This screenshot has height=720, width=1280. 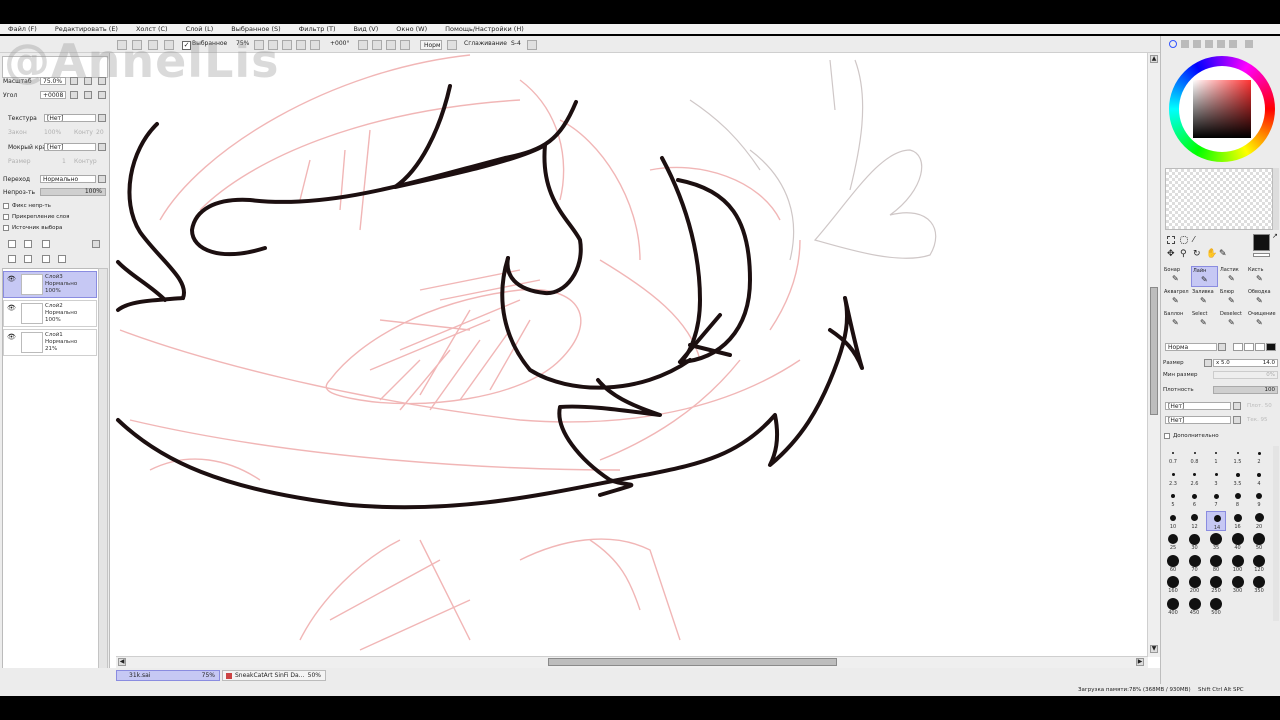 I want to click on brush-size-preset: 5, so click(x=1173, y=499).